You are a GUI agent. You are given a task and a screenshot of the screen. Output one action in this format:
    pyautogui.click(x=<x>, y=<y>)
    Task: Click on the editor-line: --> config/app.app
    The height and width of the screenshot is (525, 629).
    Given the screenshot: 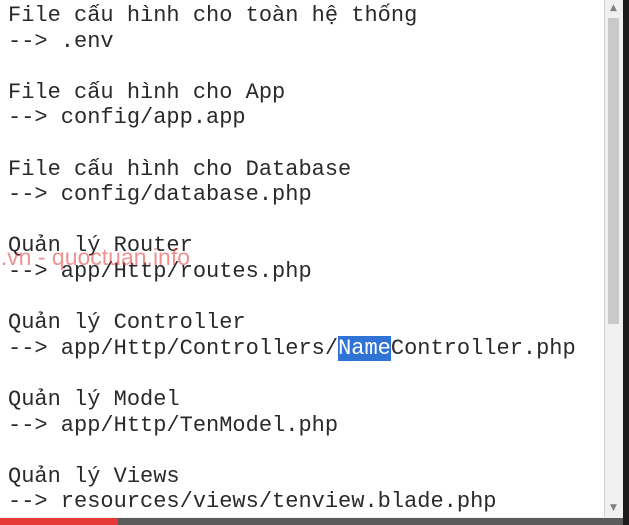 What is the action you would take?
    pyautogui.click(x=127, y=118)
    